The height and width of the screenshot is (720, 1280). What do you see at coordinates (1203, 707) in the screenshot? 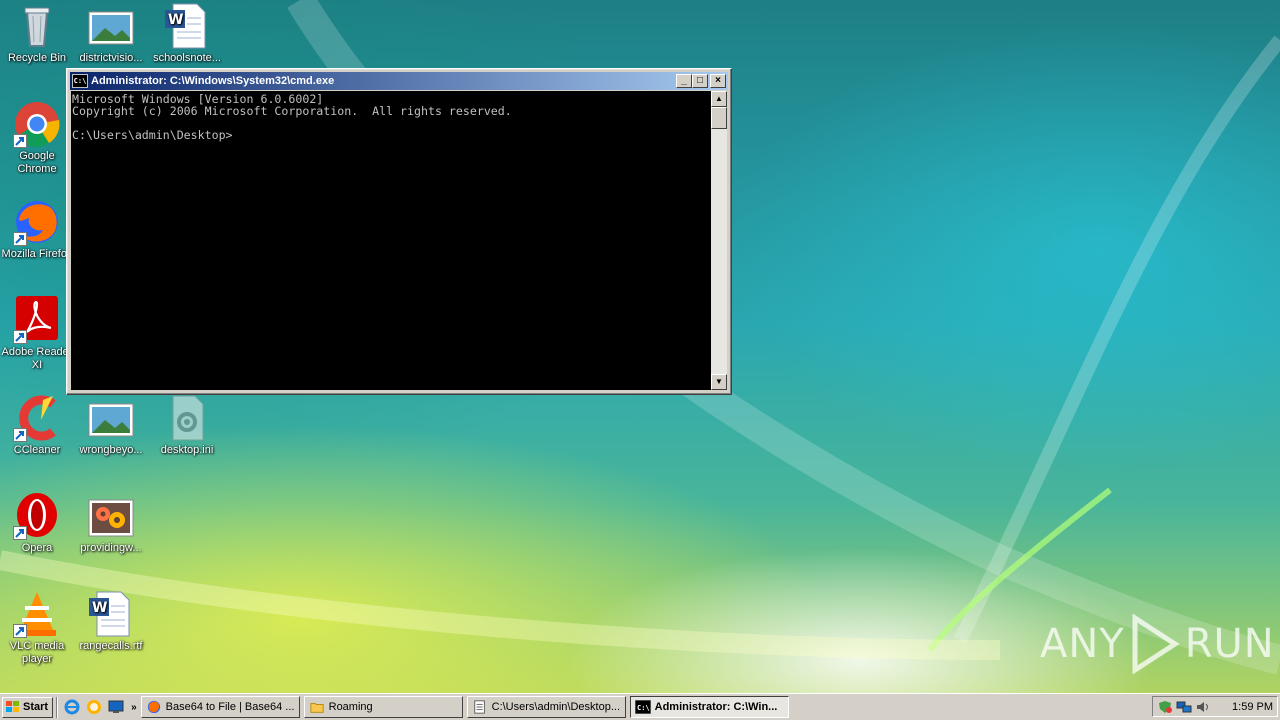
I see `volume-icon` at bounding box center [1203, 707].